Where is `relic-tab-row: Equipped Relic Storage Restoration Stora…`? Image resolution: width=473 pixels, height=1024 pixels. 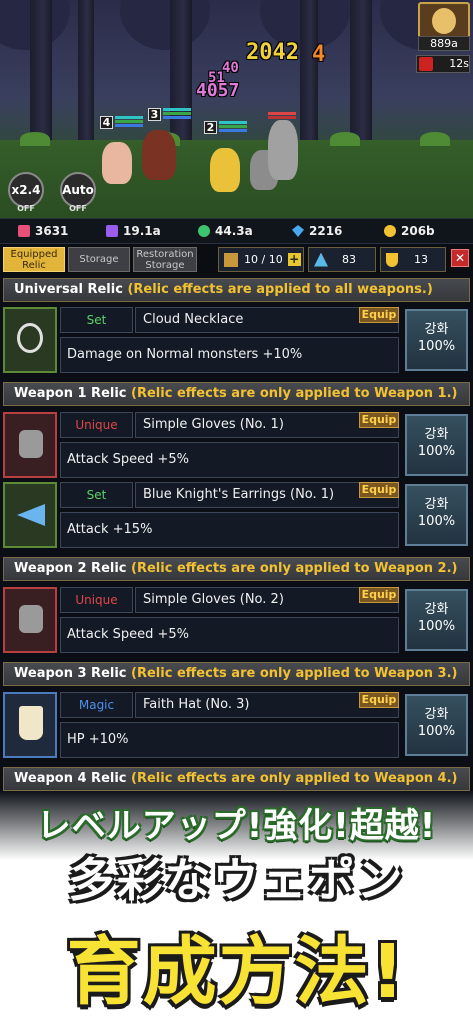 relic-tab-row: Equipped Relic Storage Restoration Stora… is located at coordinates (236, 259).